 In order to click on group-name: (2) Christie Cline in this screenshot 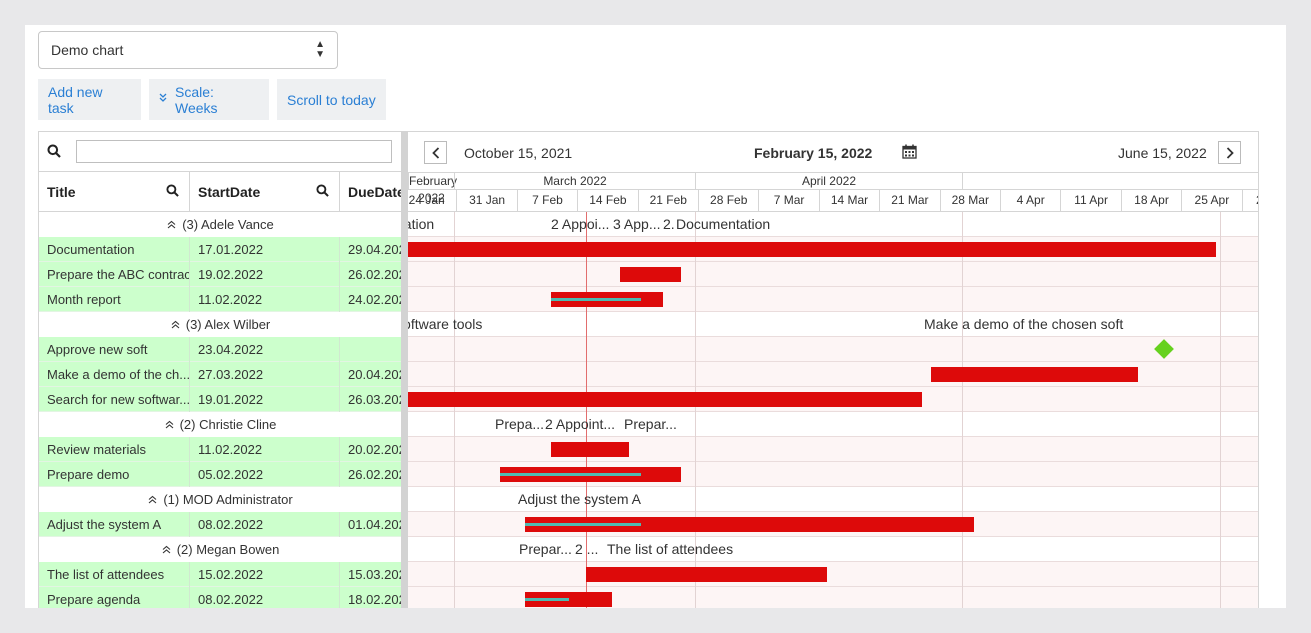, I will do `click(228, 424)`.